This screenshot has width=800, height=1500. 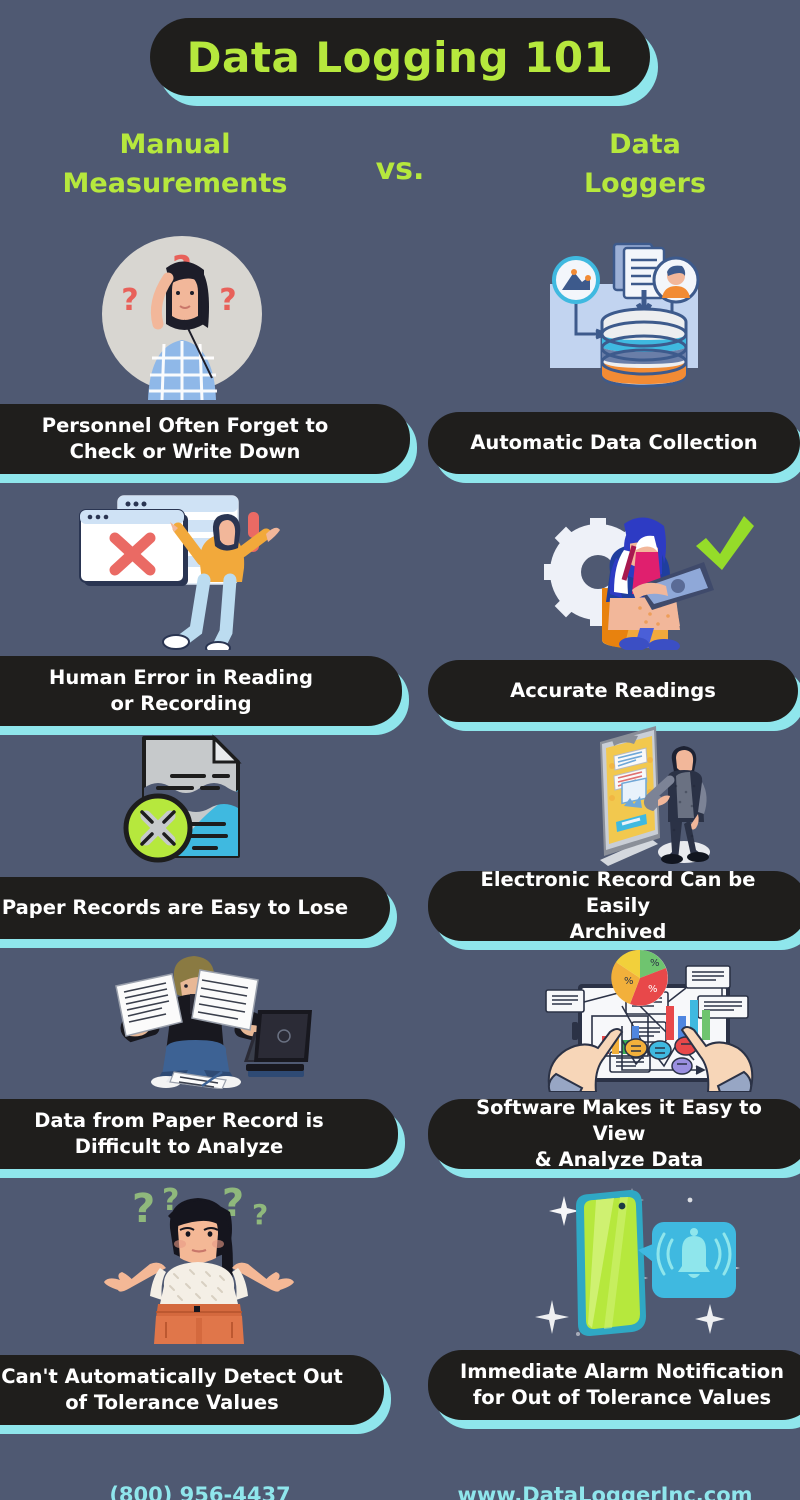 I want to click on title-banner-pill: Data Logging 101, so click(x=400, y=57).